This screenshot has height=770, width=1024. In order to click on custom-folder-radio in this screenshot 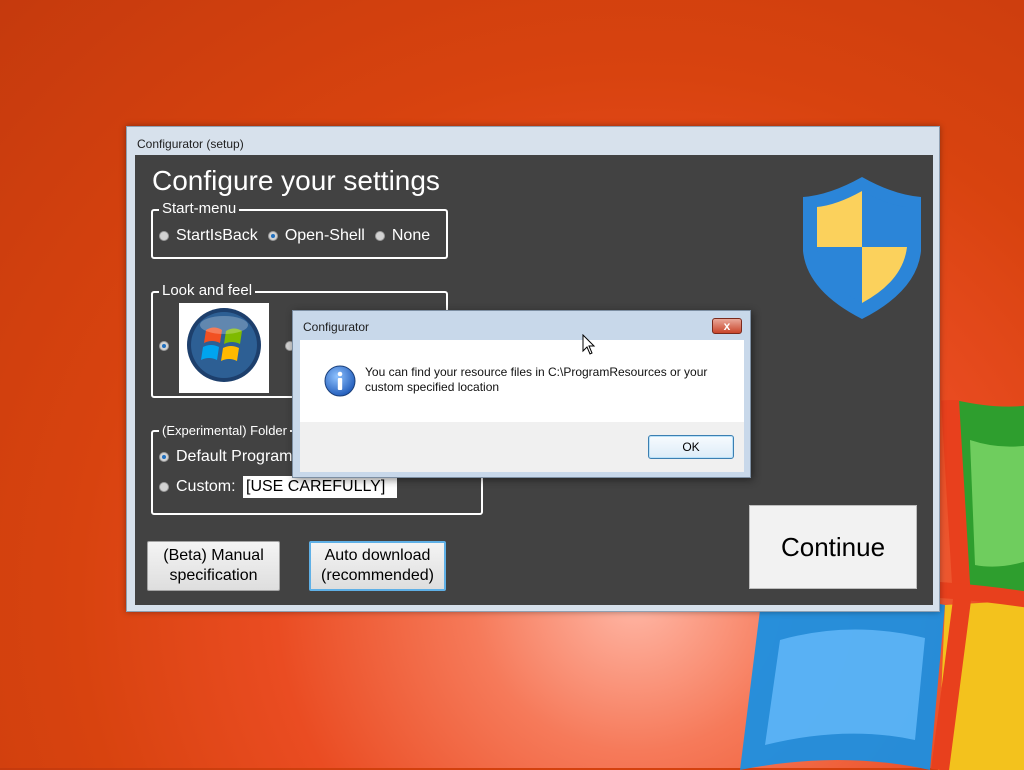, I will do `click(164, 487)`.